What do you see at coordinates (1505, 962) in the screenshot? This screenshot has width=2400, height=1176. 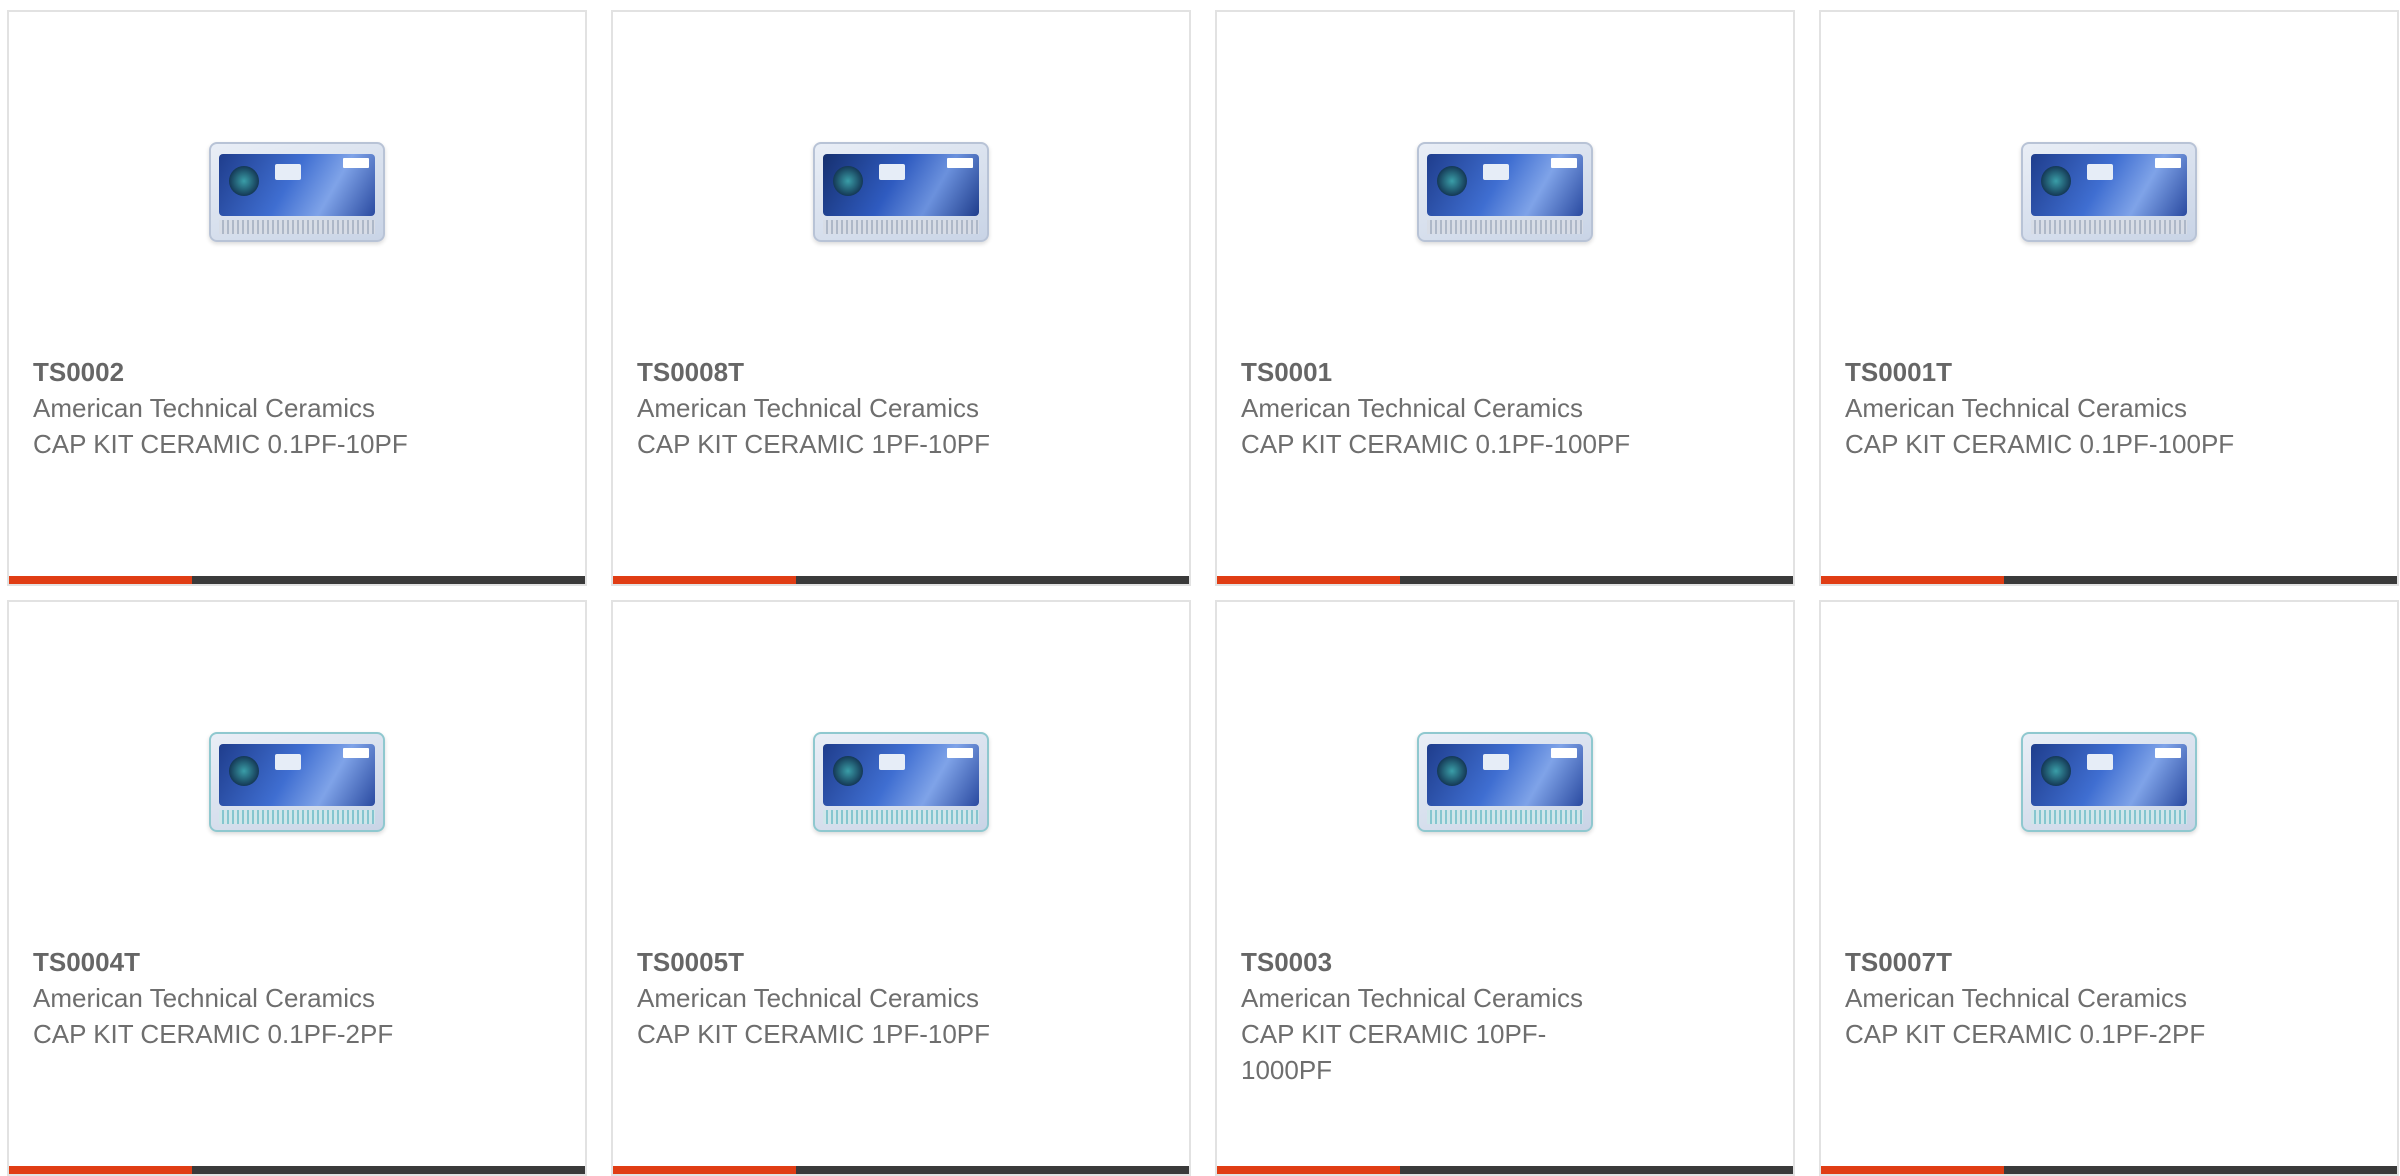 I see `part-number-link: TS0003` at bounding box center [1505, 962].